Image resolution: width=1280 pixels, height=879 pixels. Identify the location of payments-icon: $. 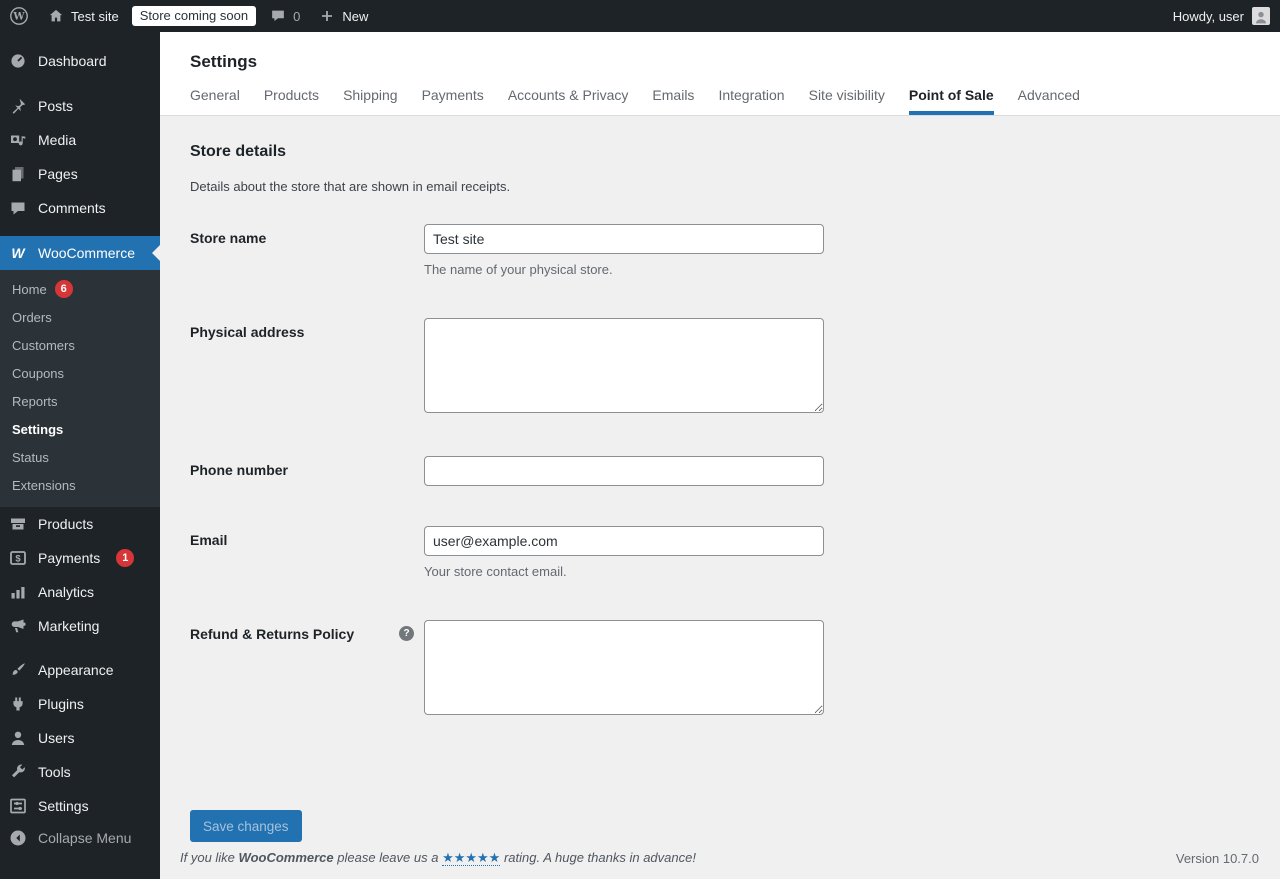
(18, 558).